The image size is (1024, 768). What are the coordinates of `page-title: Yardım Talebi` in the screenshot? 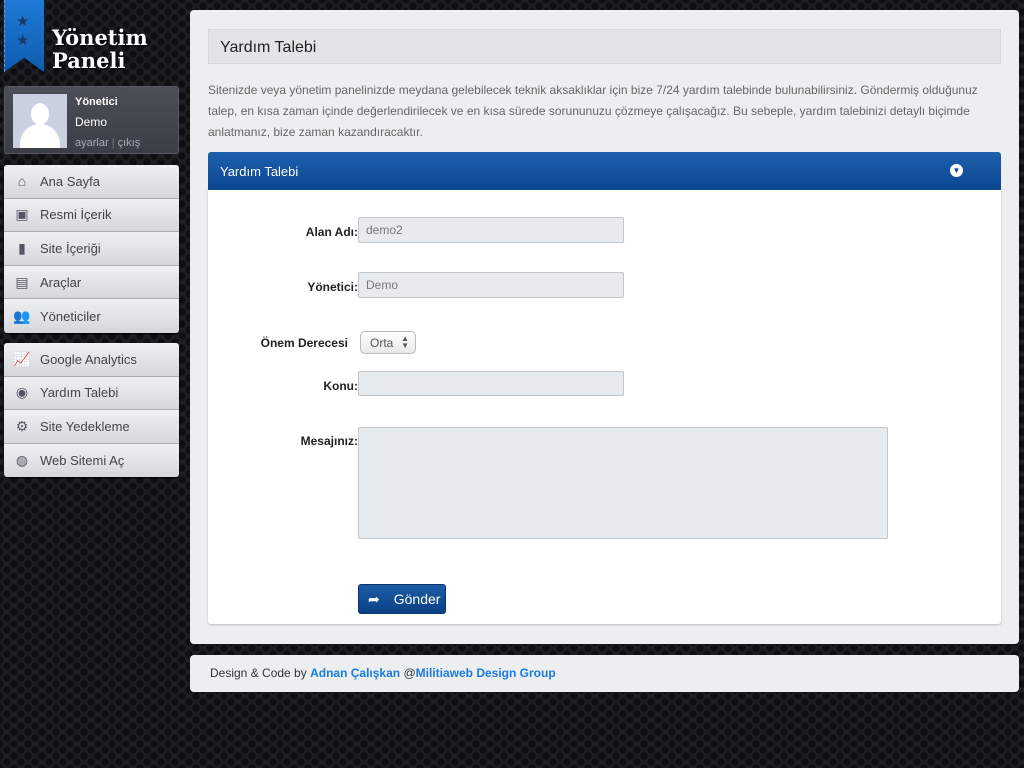 It's located at (604, 46).